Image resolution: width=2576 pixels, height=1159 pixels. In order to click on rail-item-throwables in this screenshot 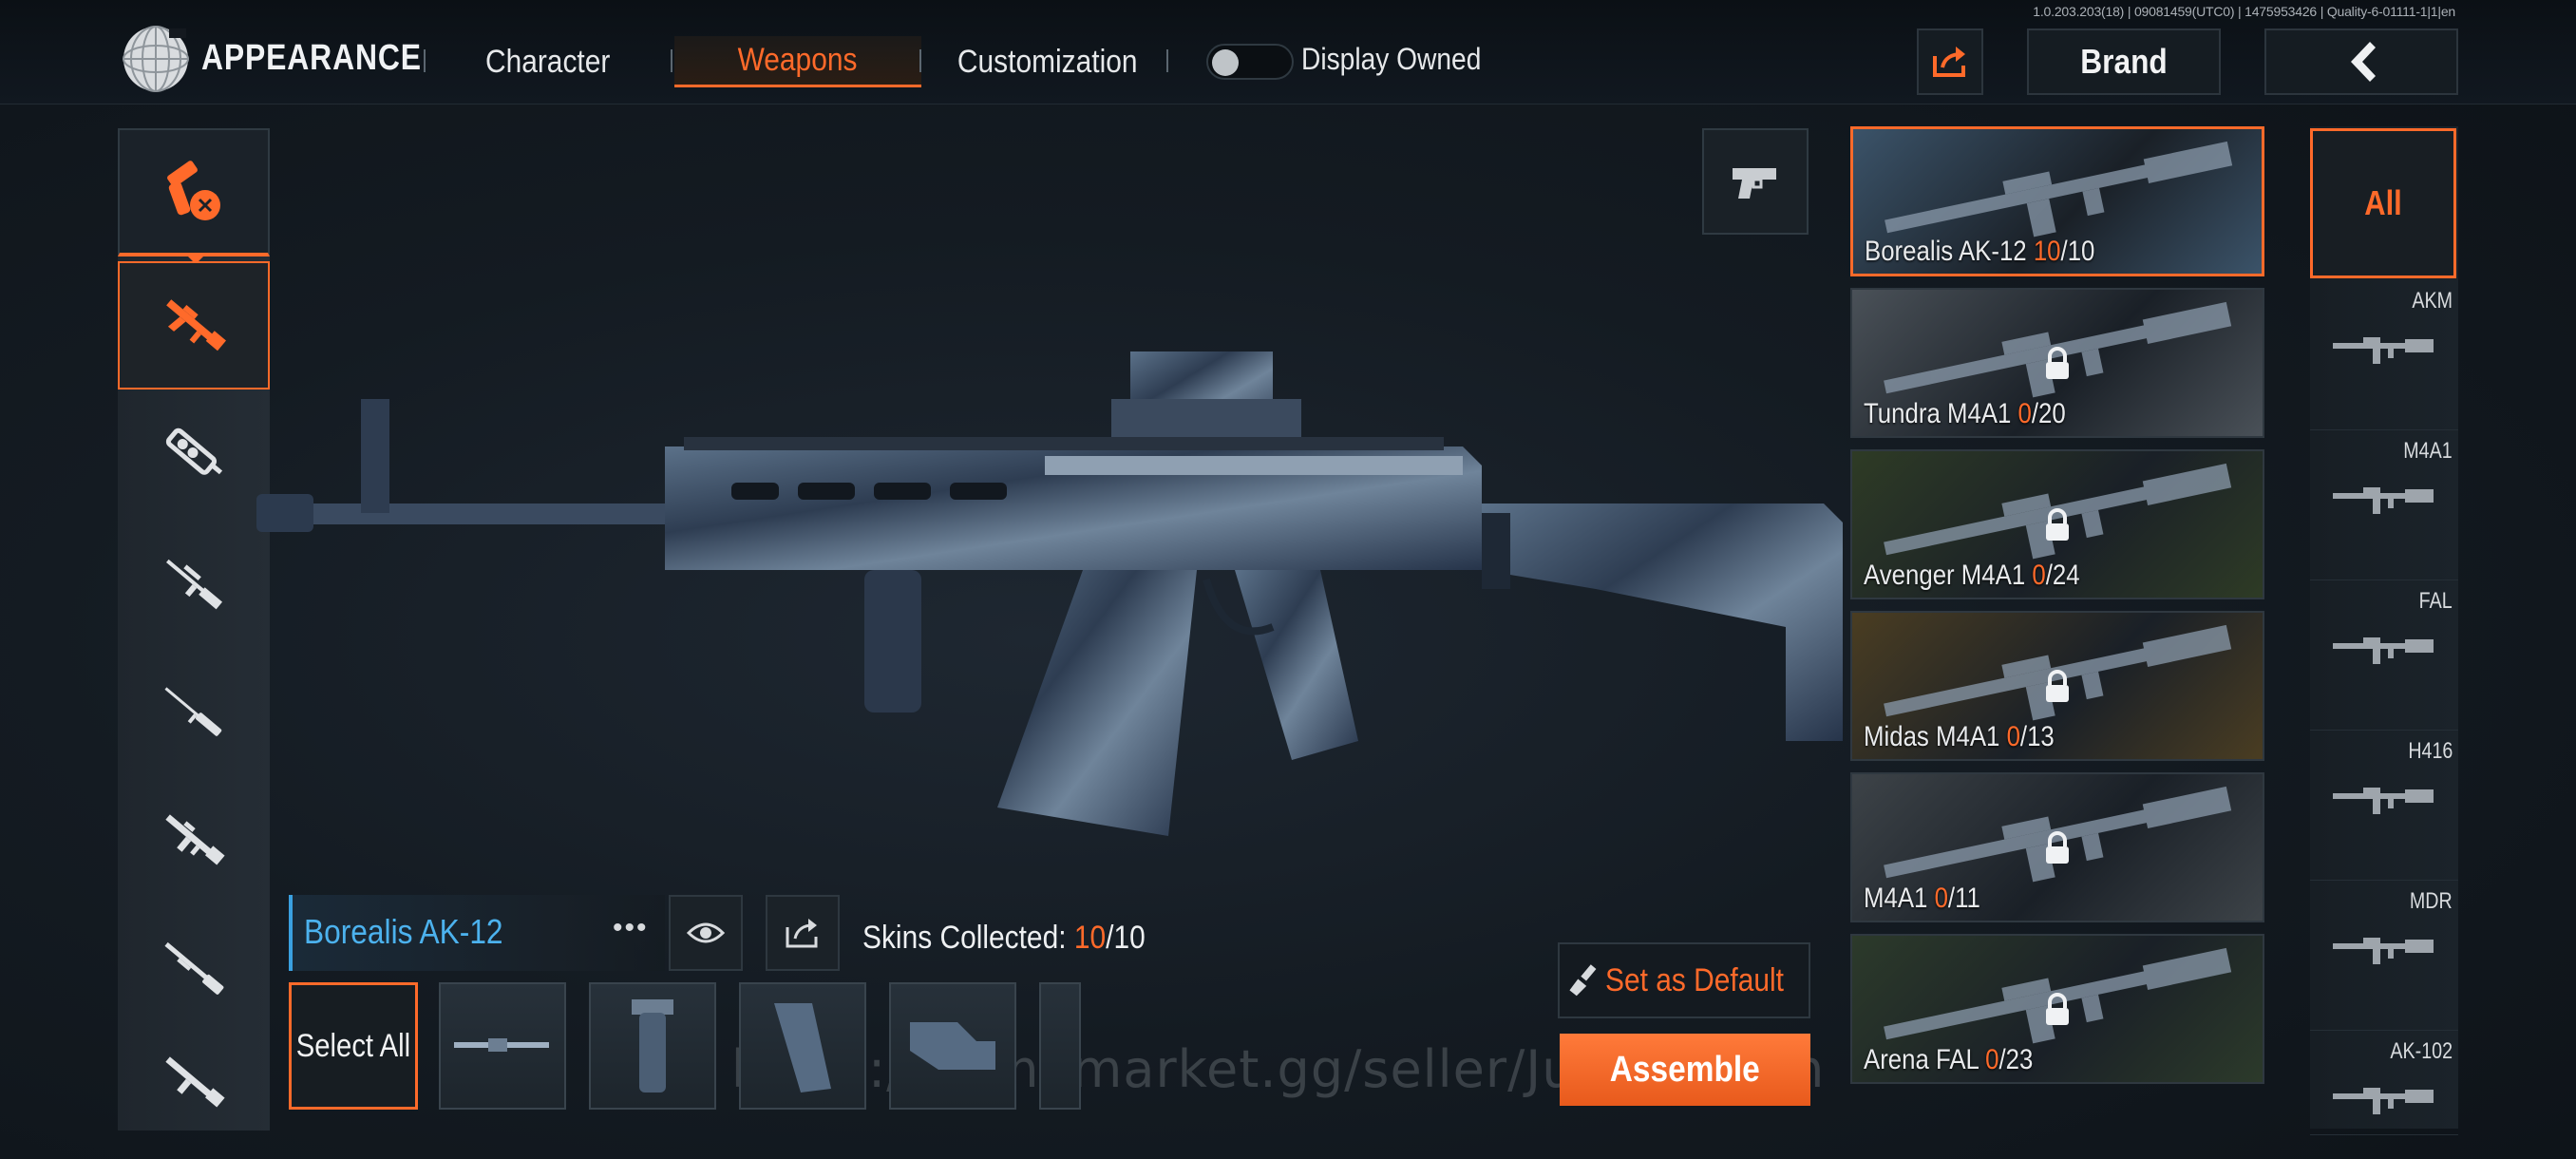, I will do `click(194, 192)`.